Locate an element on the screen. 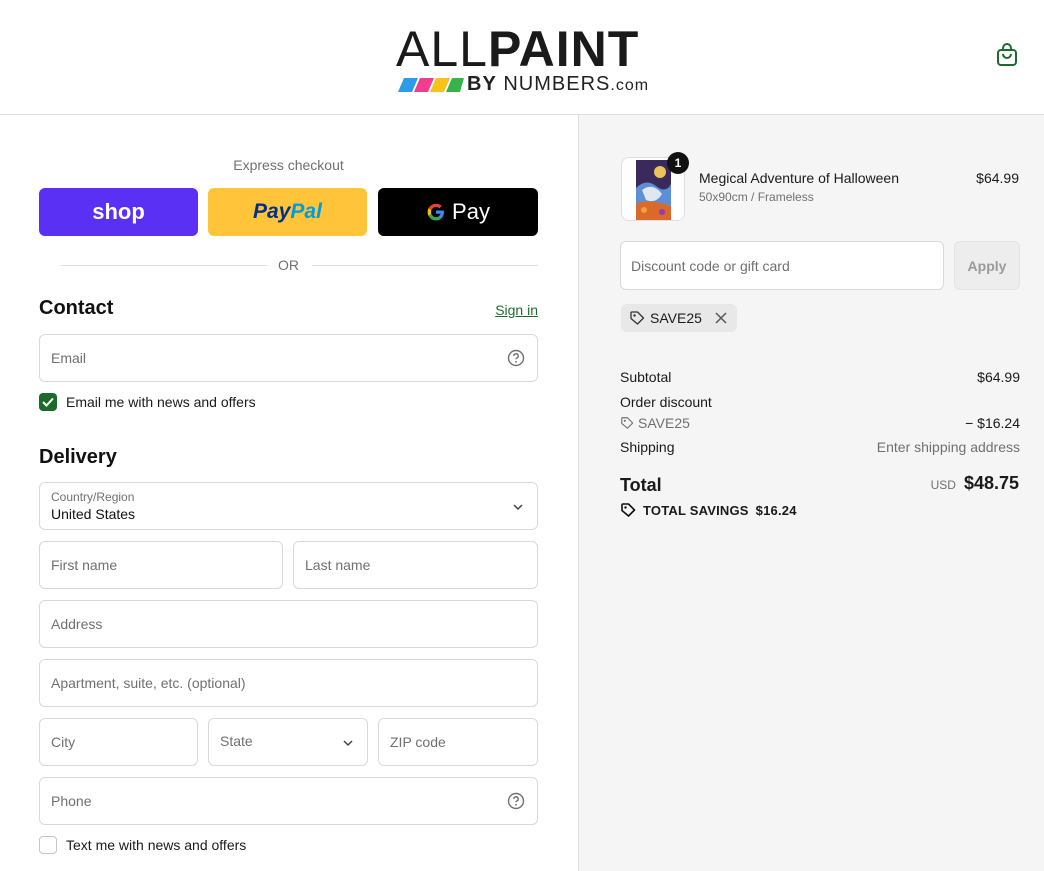 The image size is (1044, 871). address-placeholder: Address is located at coordinates (77, 624).